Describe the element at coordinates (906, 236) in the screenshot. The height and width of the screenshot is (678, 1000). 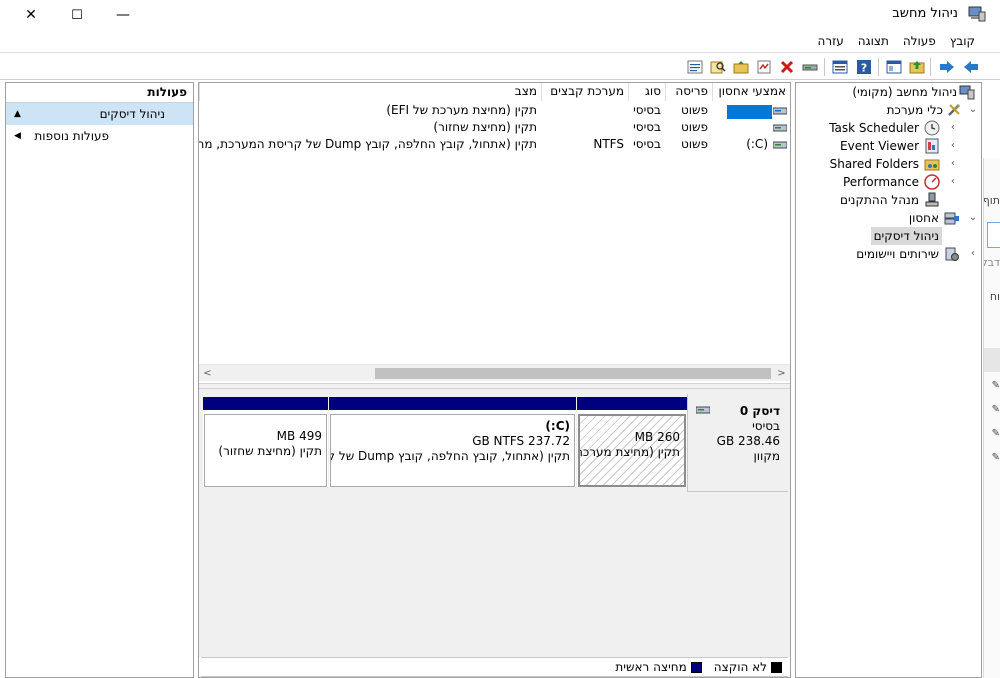
I see `tree-disk-management: ניהול דיסקים` at that location.